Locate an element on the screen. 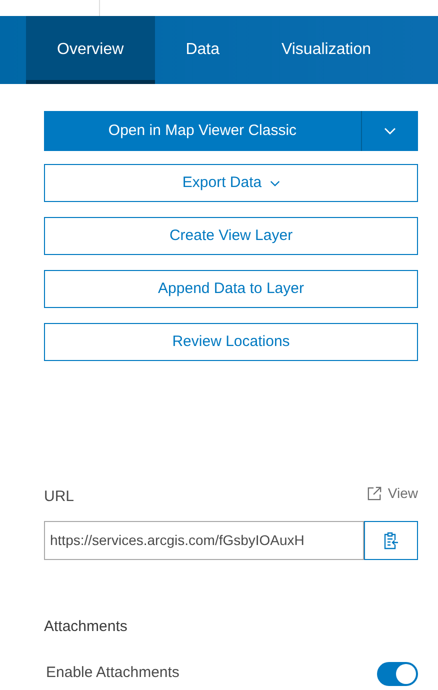  url-field: https://services.arcgis.com/fGsbyIOAuxH is located at coordinates (204, 540).